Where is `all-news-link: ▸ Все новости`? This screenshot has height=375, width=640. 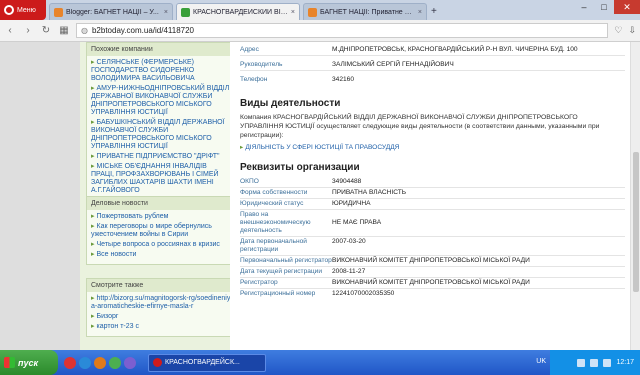
all-news-link: ▸ Все новости is located at coordinates (161, 255).